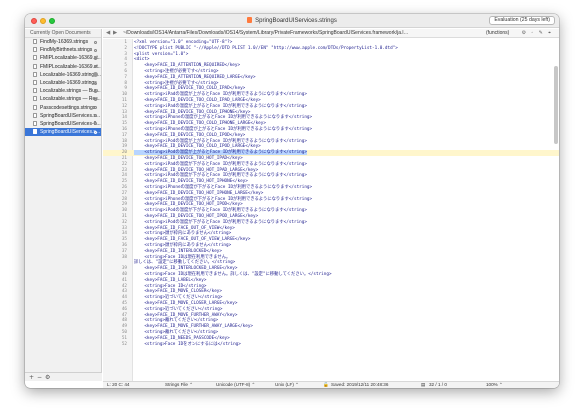 The image size is (580, 417). I want to click on code-text: <key>FACE_ID_DEVICE_TOO_HOT_IPOD</key>, so click(188, 205).